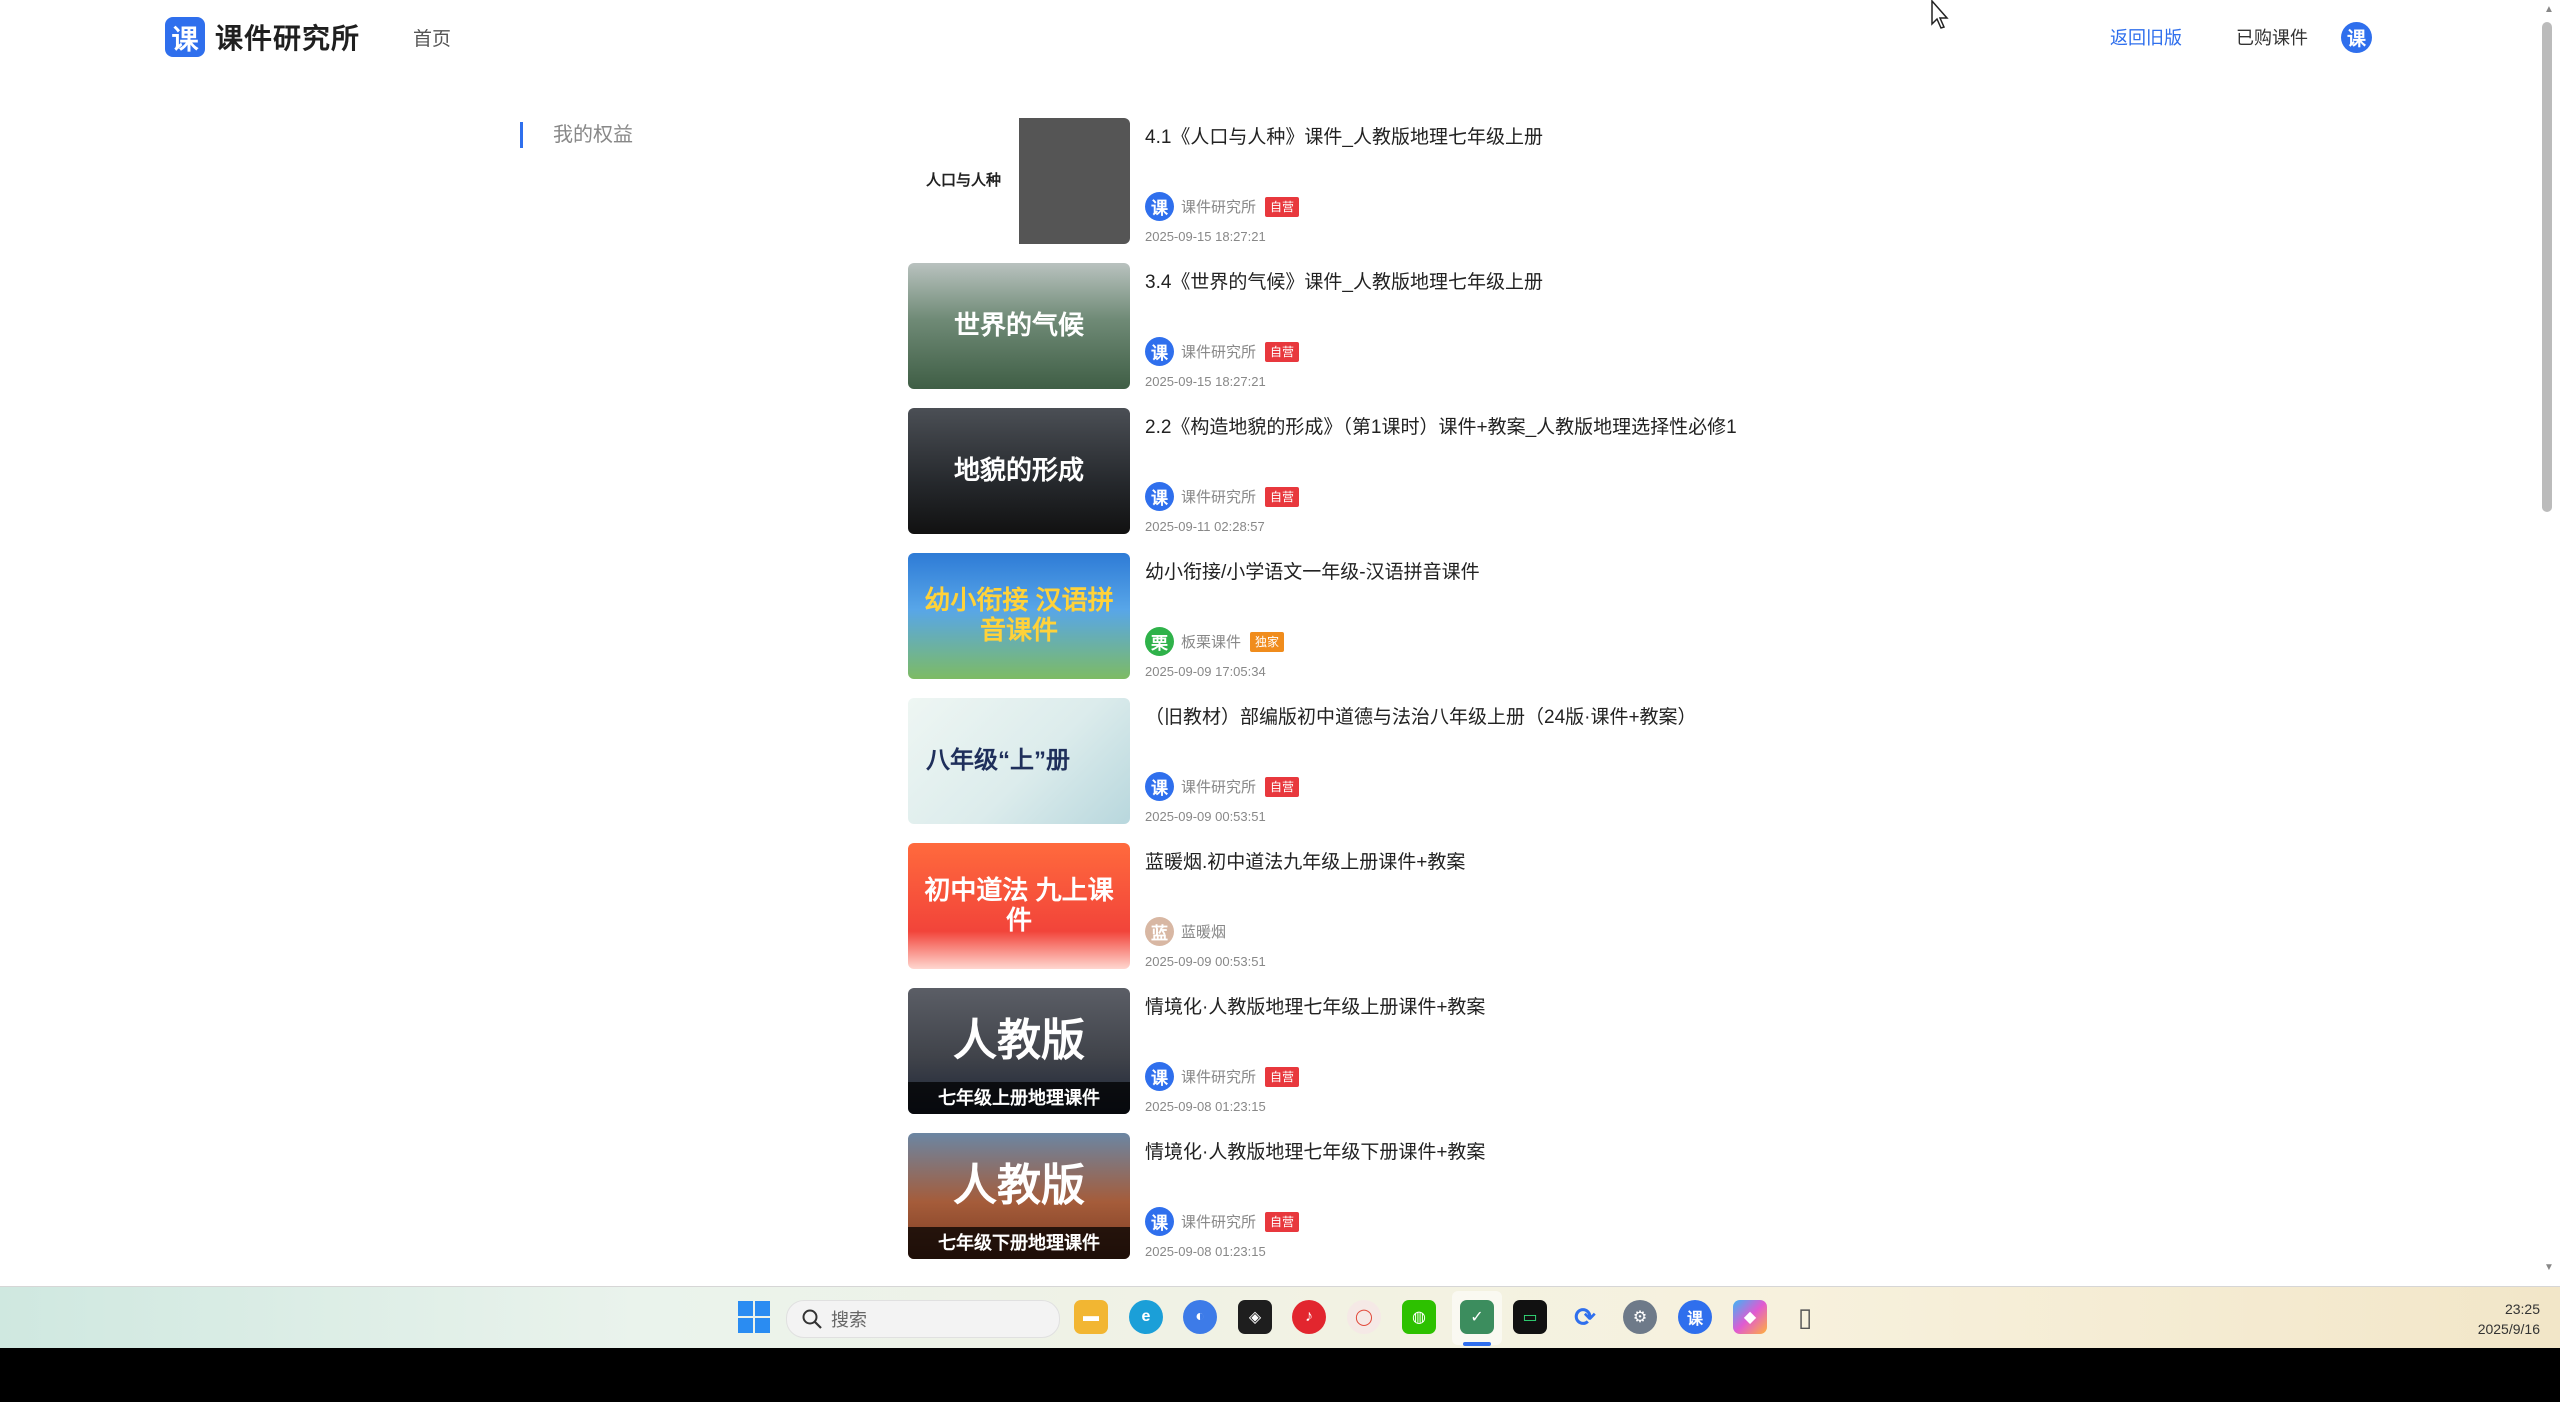 The width and height of the screenshot is (2560, 1402). I want to click on edge-icon: e, so click(1146, 1317).